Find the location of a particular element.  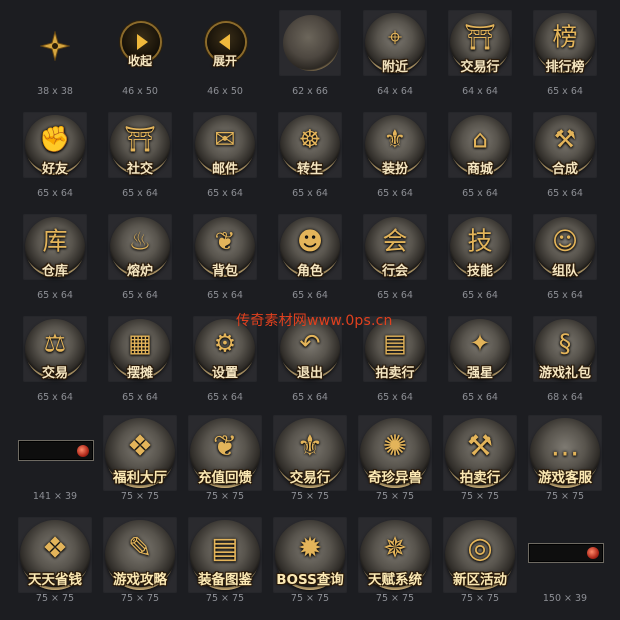

star-cube-icon: ✦ is located at coordinates (480, 343).